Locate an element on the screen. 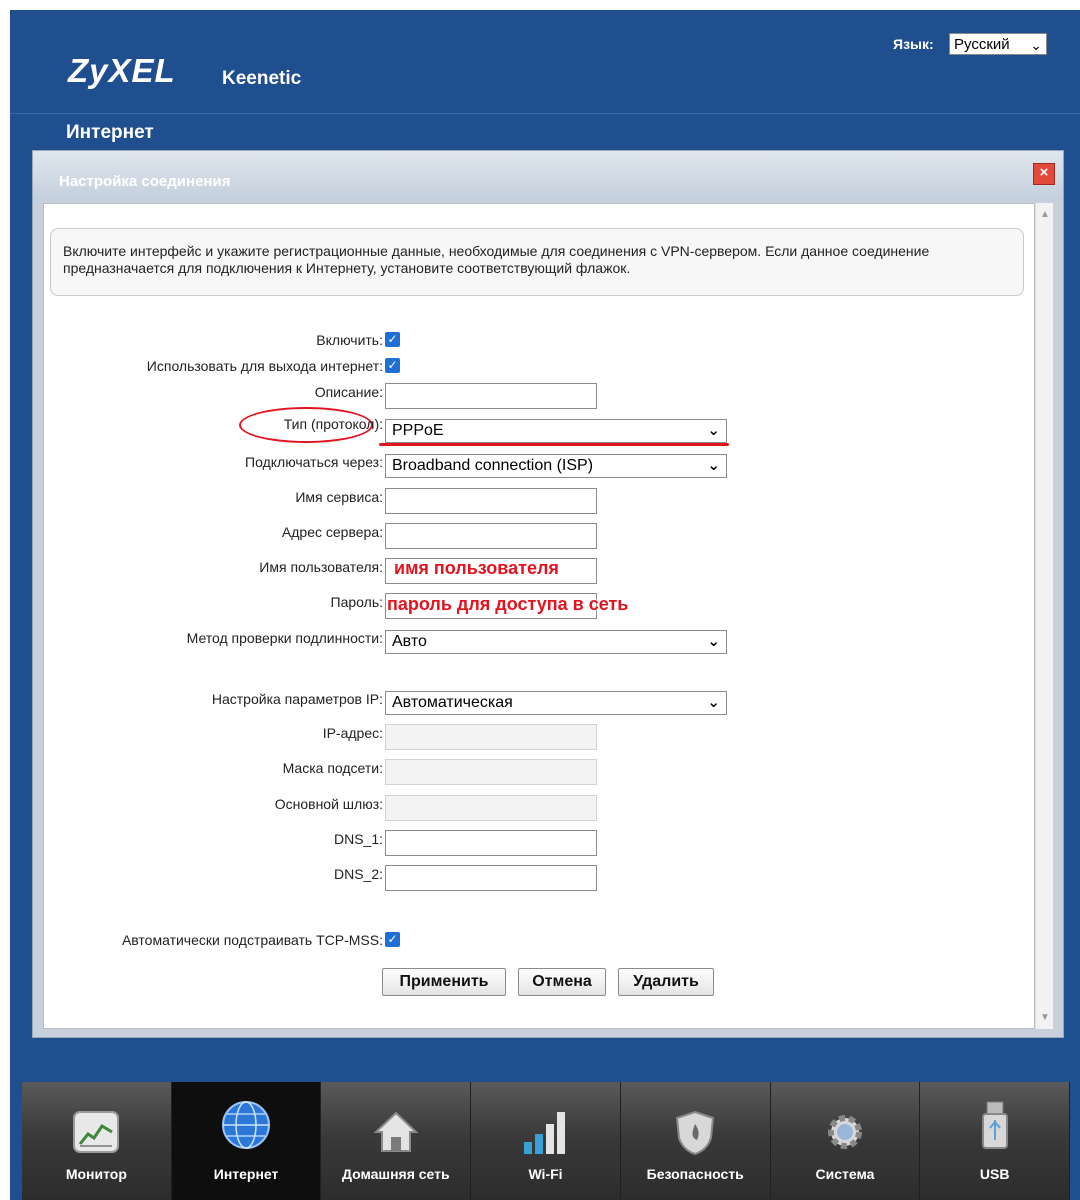 This screenshot has height=1200, width=1080. nav-item-label: Wi-Fi is located at coordinates (545, 1174).